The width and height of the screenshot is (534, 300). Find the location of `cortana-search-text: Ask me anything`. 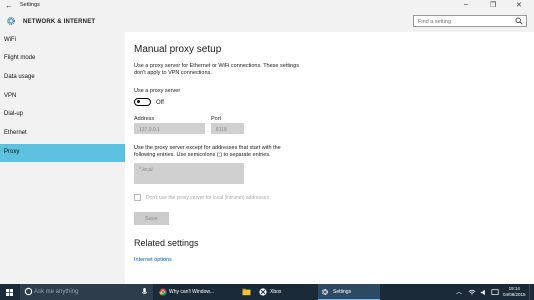

cortana-search-text: Ask me anything is located at coordinates (56, 292).